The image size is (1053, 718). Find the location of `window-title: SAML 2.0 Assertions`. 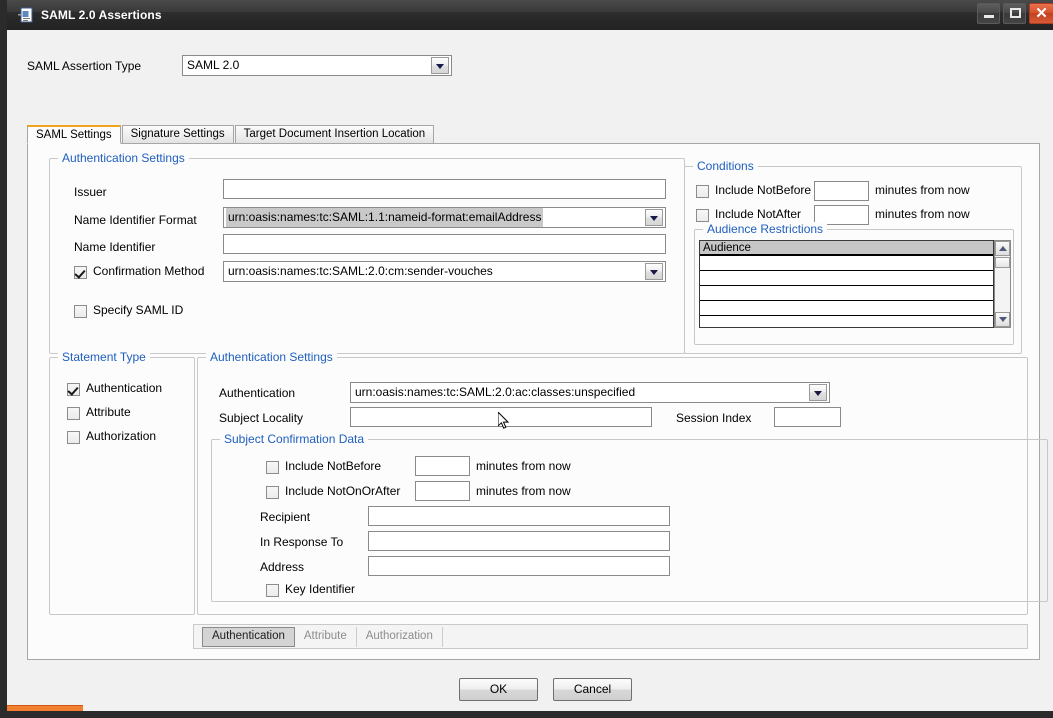

window-title: SAML 2.0 Assertions is located at coordinates (101, 15).